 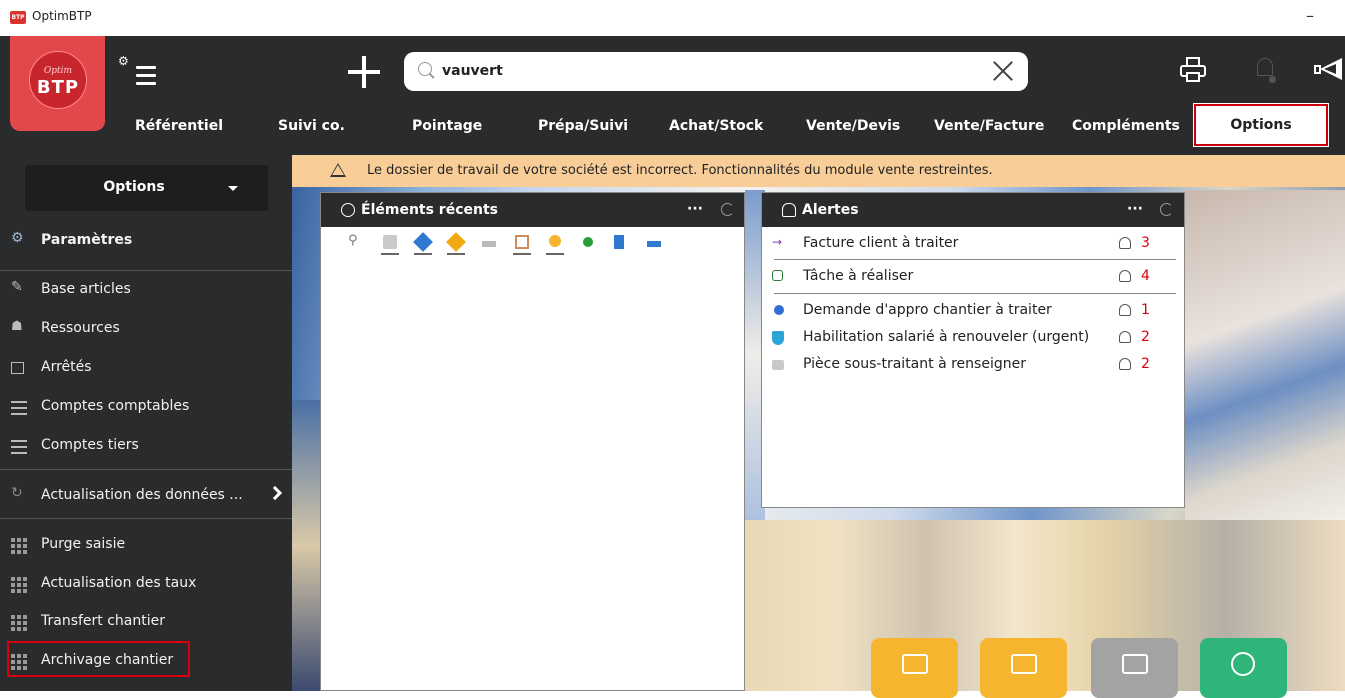 I want to click on document-chart-icon, so click(x=522, y=245).